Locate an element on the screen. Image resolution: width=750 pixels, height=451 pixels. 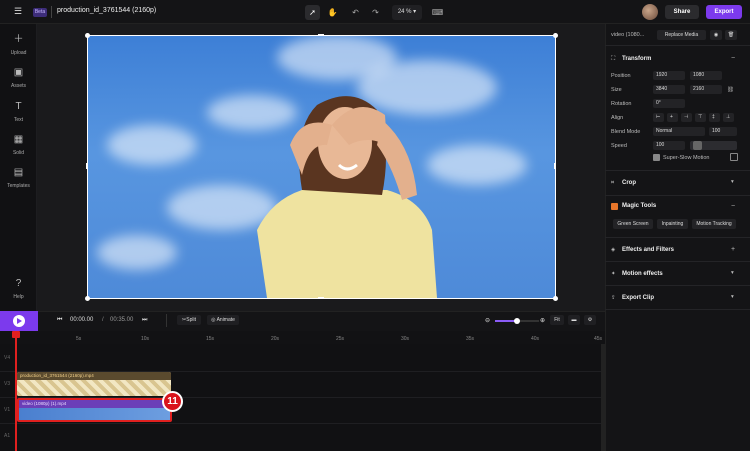
position-y-input: 1080 is located at coordinates (706, 75).